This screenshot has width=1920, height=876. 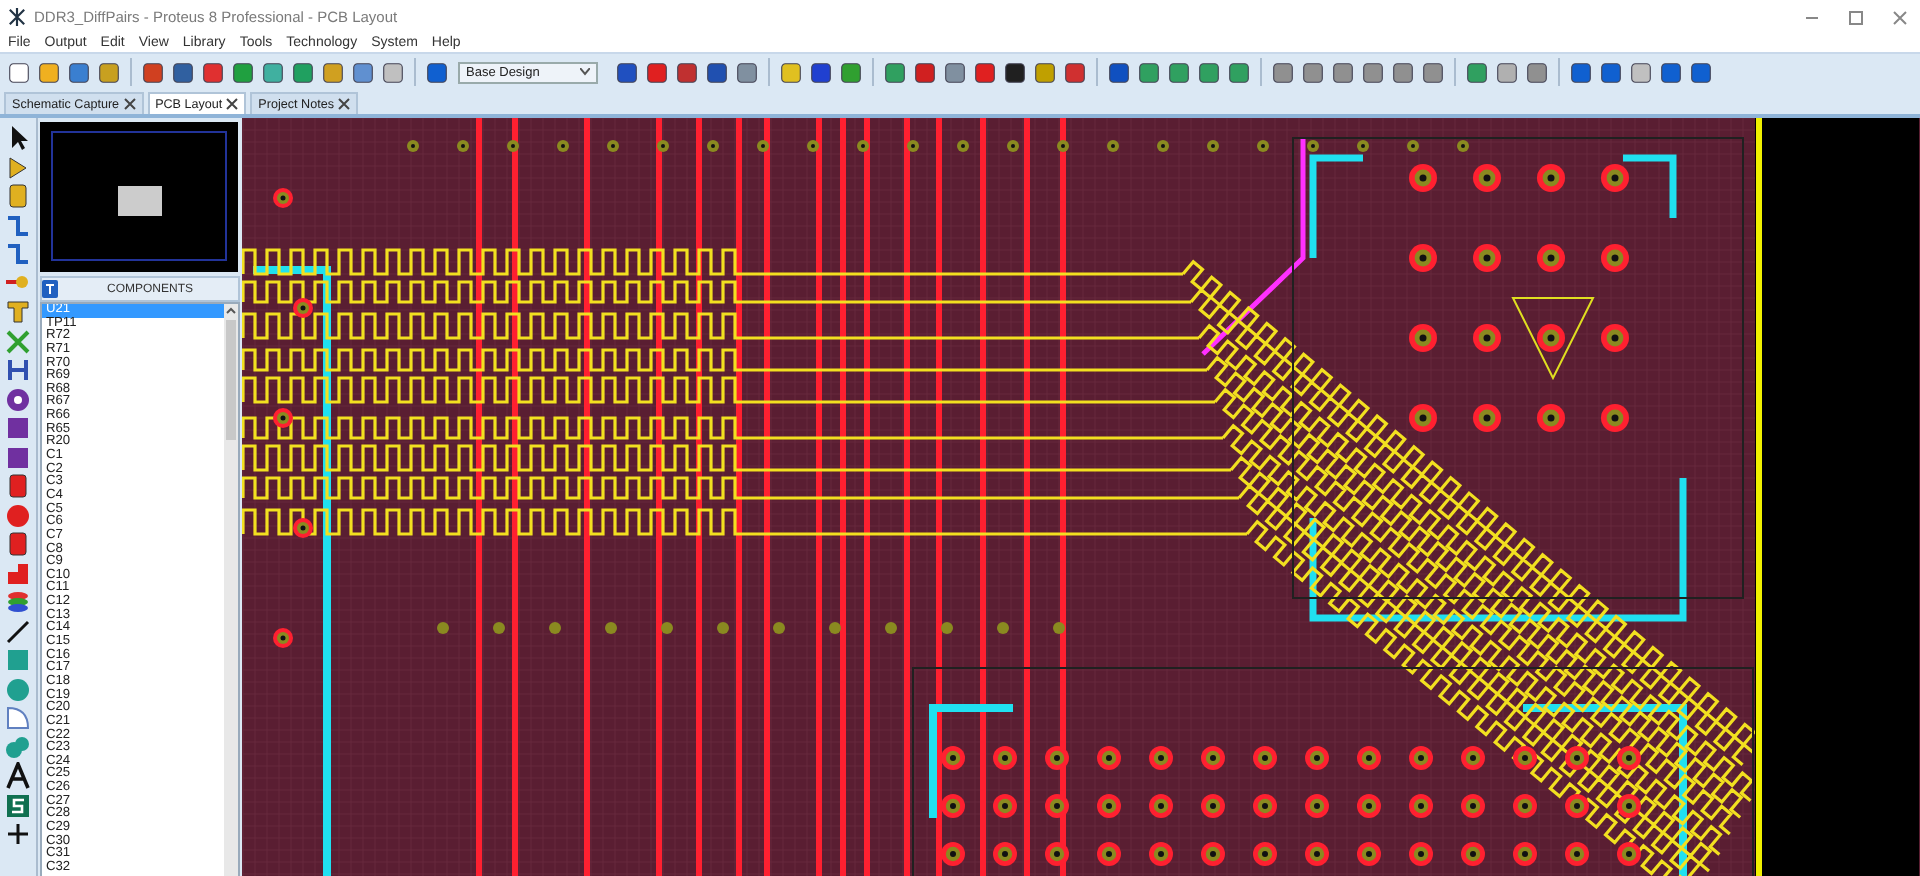 I want to click on marker-icon, so click(x=18, y=834).